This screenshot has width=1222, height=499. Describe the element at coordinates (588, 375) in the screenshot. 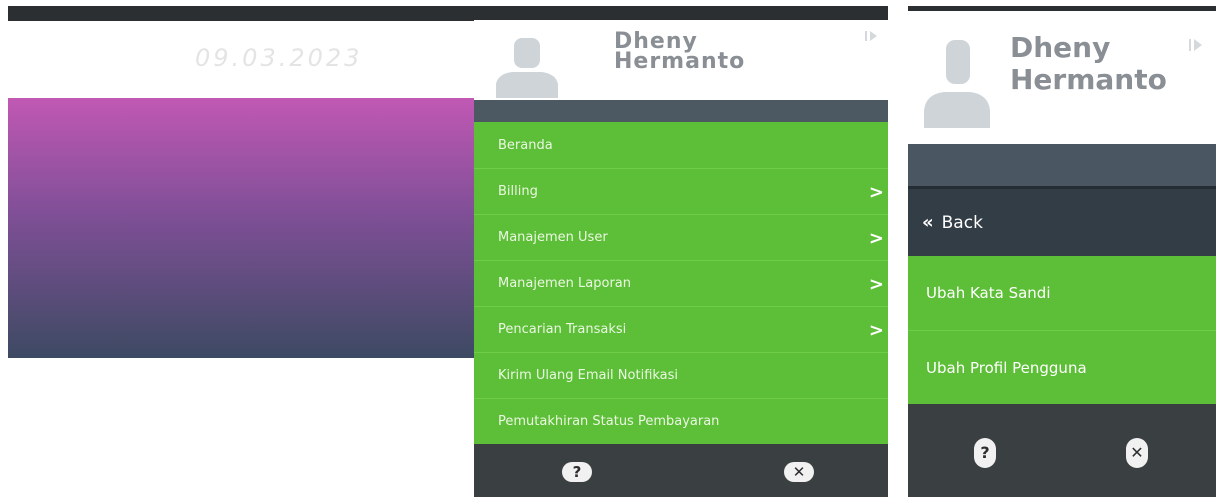

I see `menu-item-label: Kirim Ulang Email Notifikasi` at that location.